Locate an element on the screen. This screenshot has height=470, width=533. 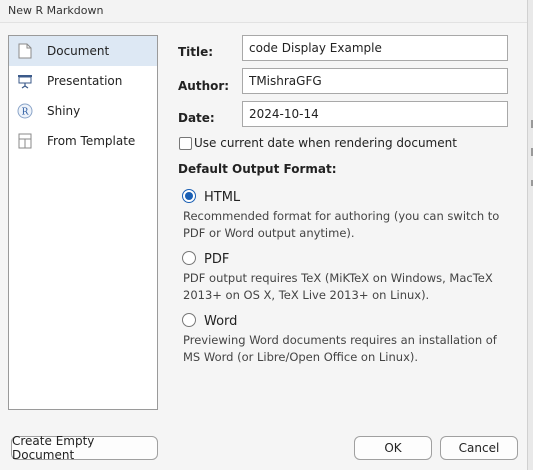
sidebar-item-from-template: From Template is located at coordinates (83, 141).